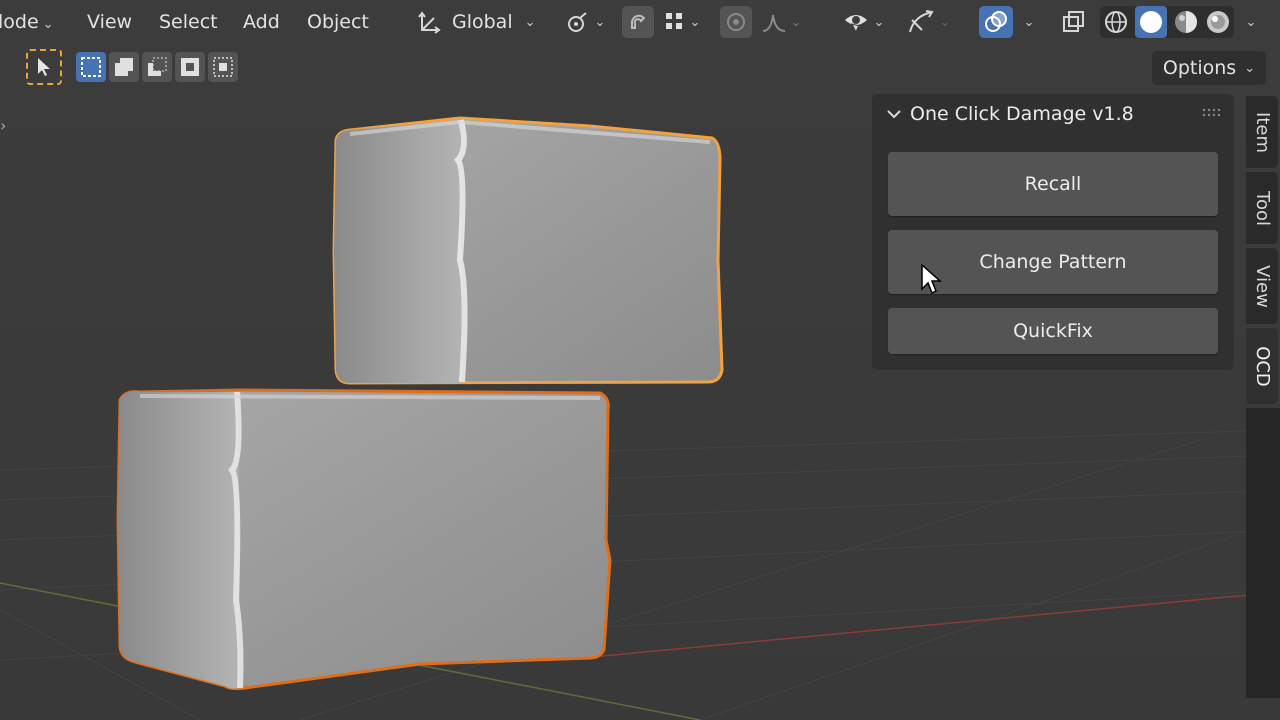 This screenshot has height=720, width=1280. What do you see at coordinates (577, 22) in the screenshot?
I see `pivot-point-icon` at bounding box center [577, 22].